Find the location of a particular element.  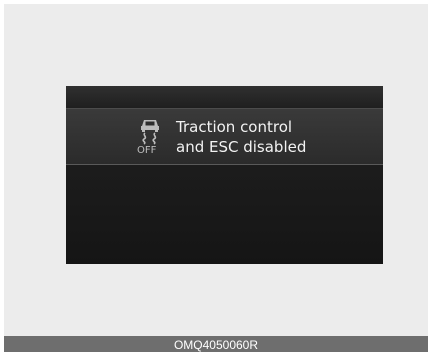

traction-control-off-icon: OFF is located at coordinates (149, 137).